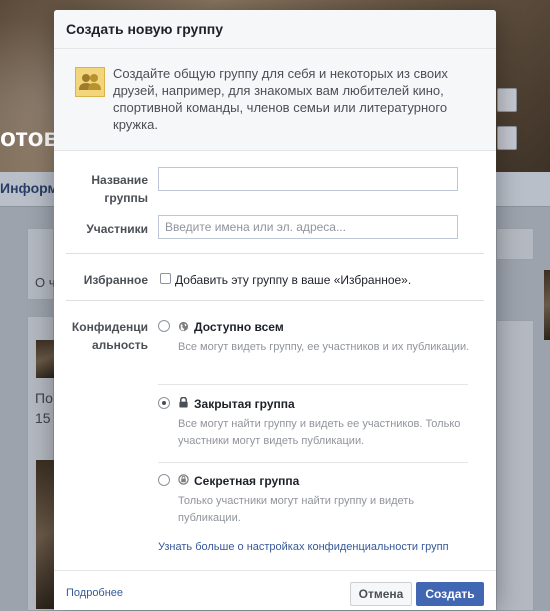  I want to click on dialog-title: Создать новую группу, so click(145, 29).